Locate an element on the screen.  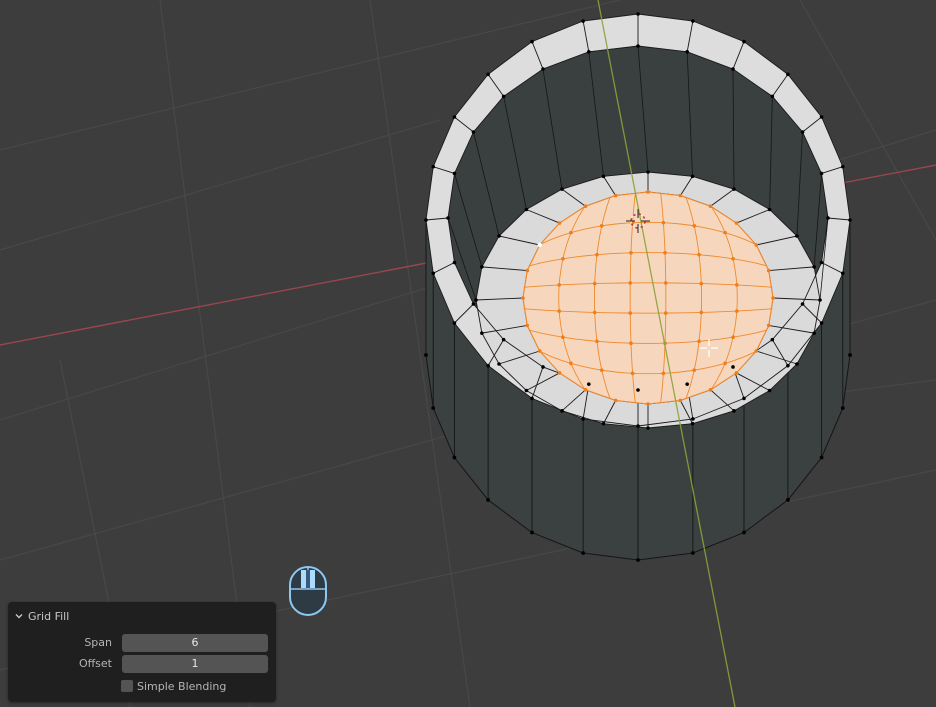
simple-blending-checkbox is located at coordinates (127, 686).